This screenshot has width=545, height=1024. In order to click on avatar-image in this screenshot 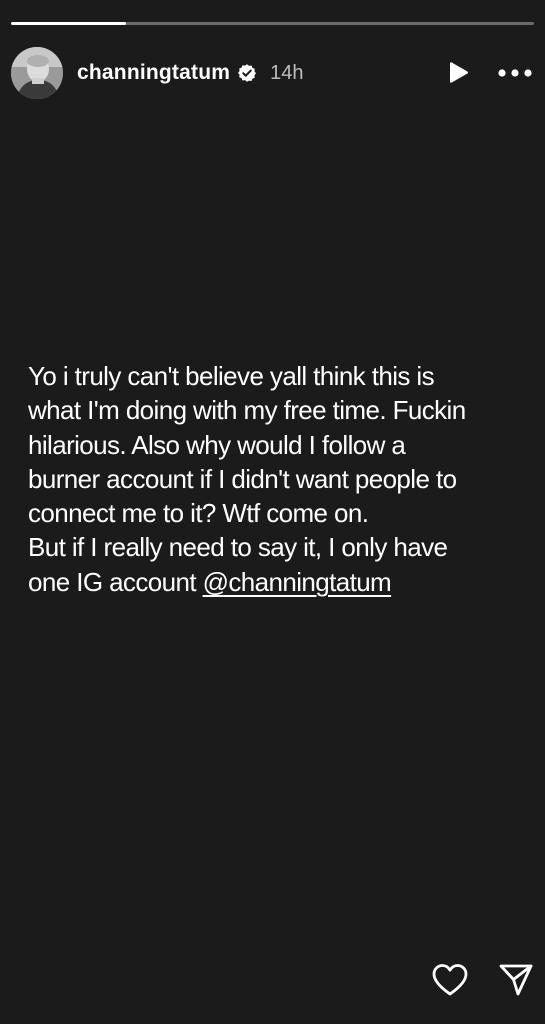, I will do `click(37, 73)`.